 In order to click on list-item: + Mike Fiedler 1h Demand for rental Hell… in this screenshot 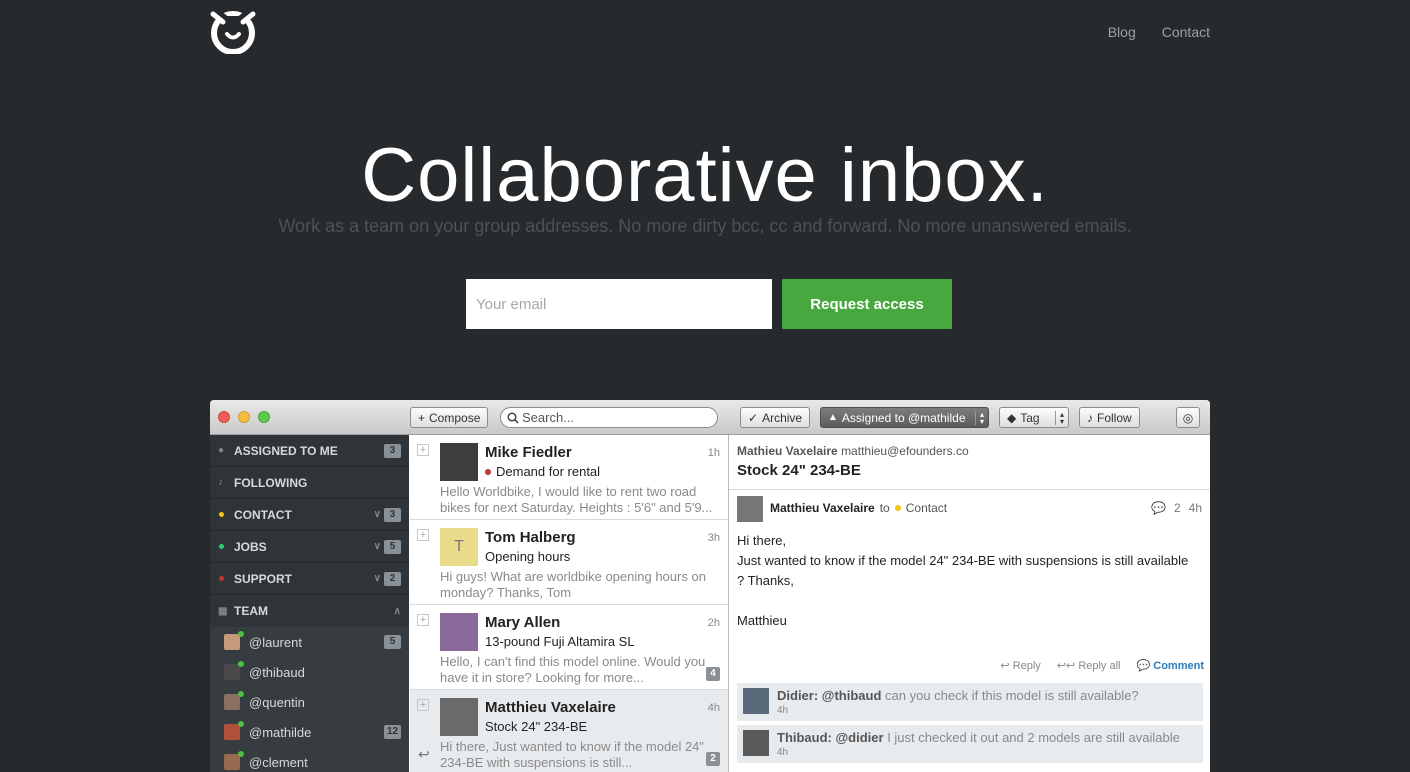, I will do `click(569, 477)`.